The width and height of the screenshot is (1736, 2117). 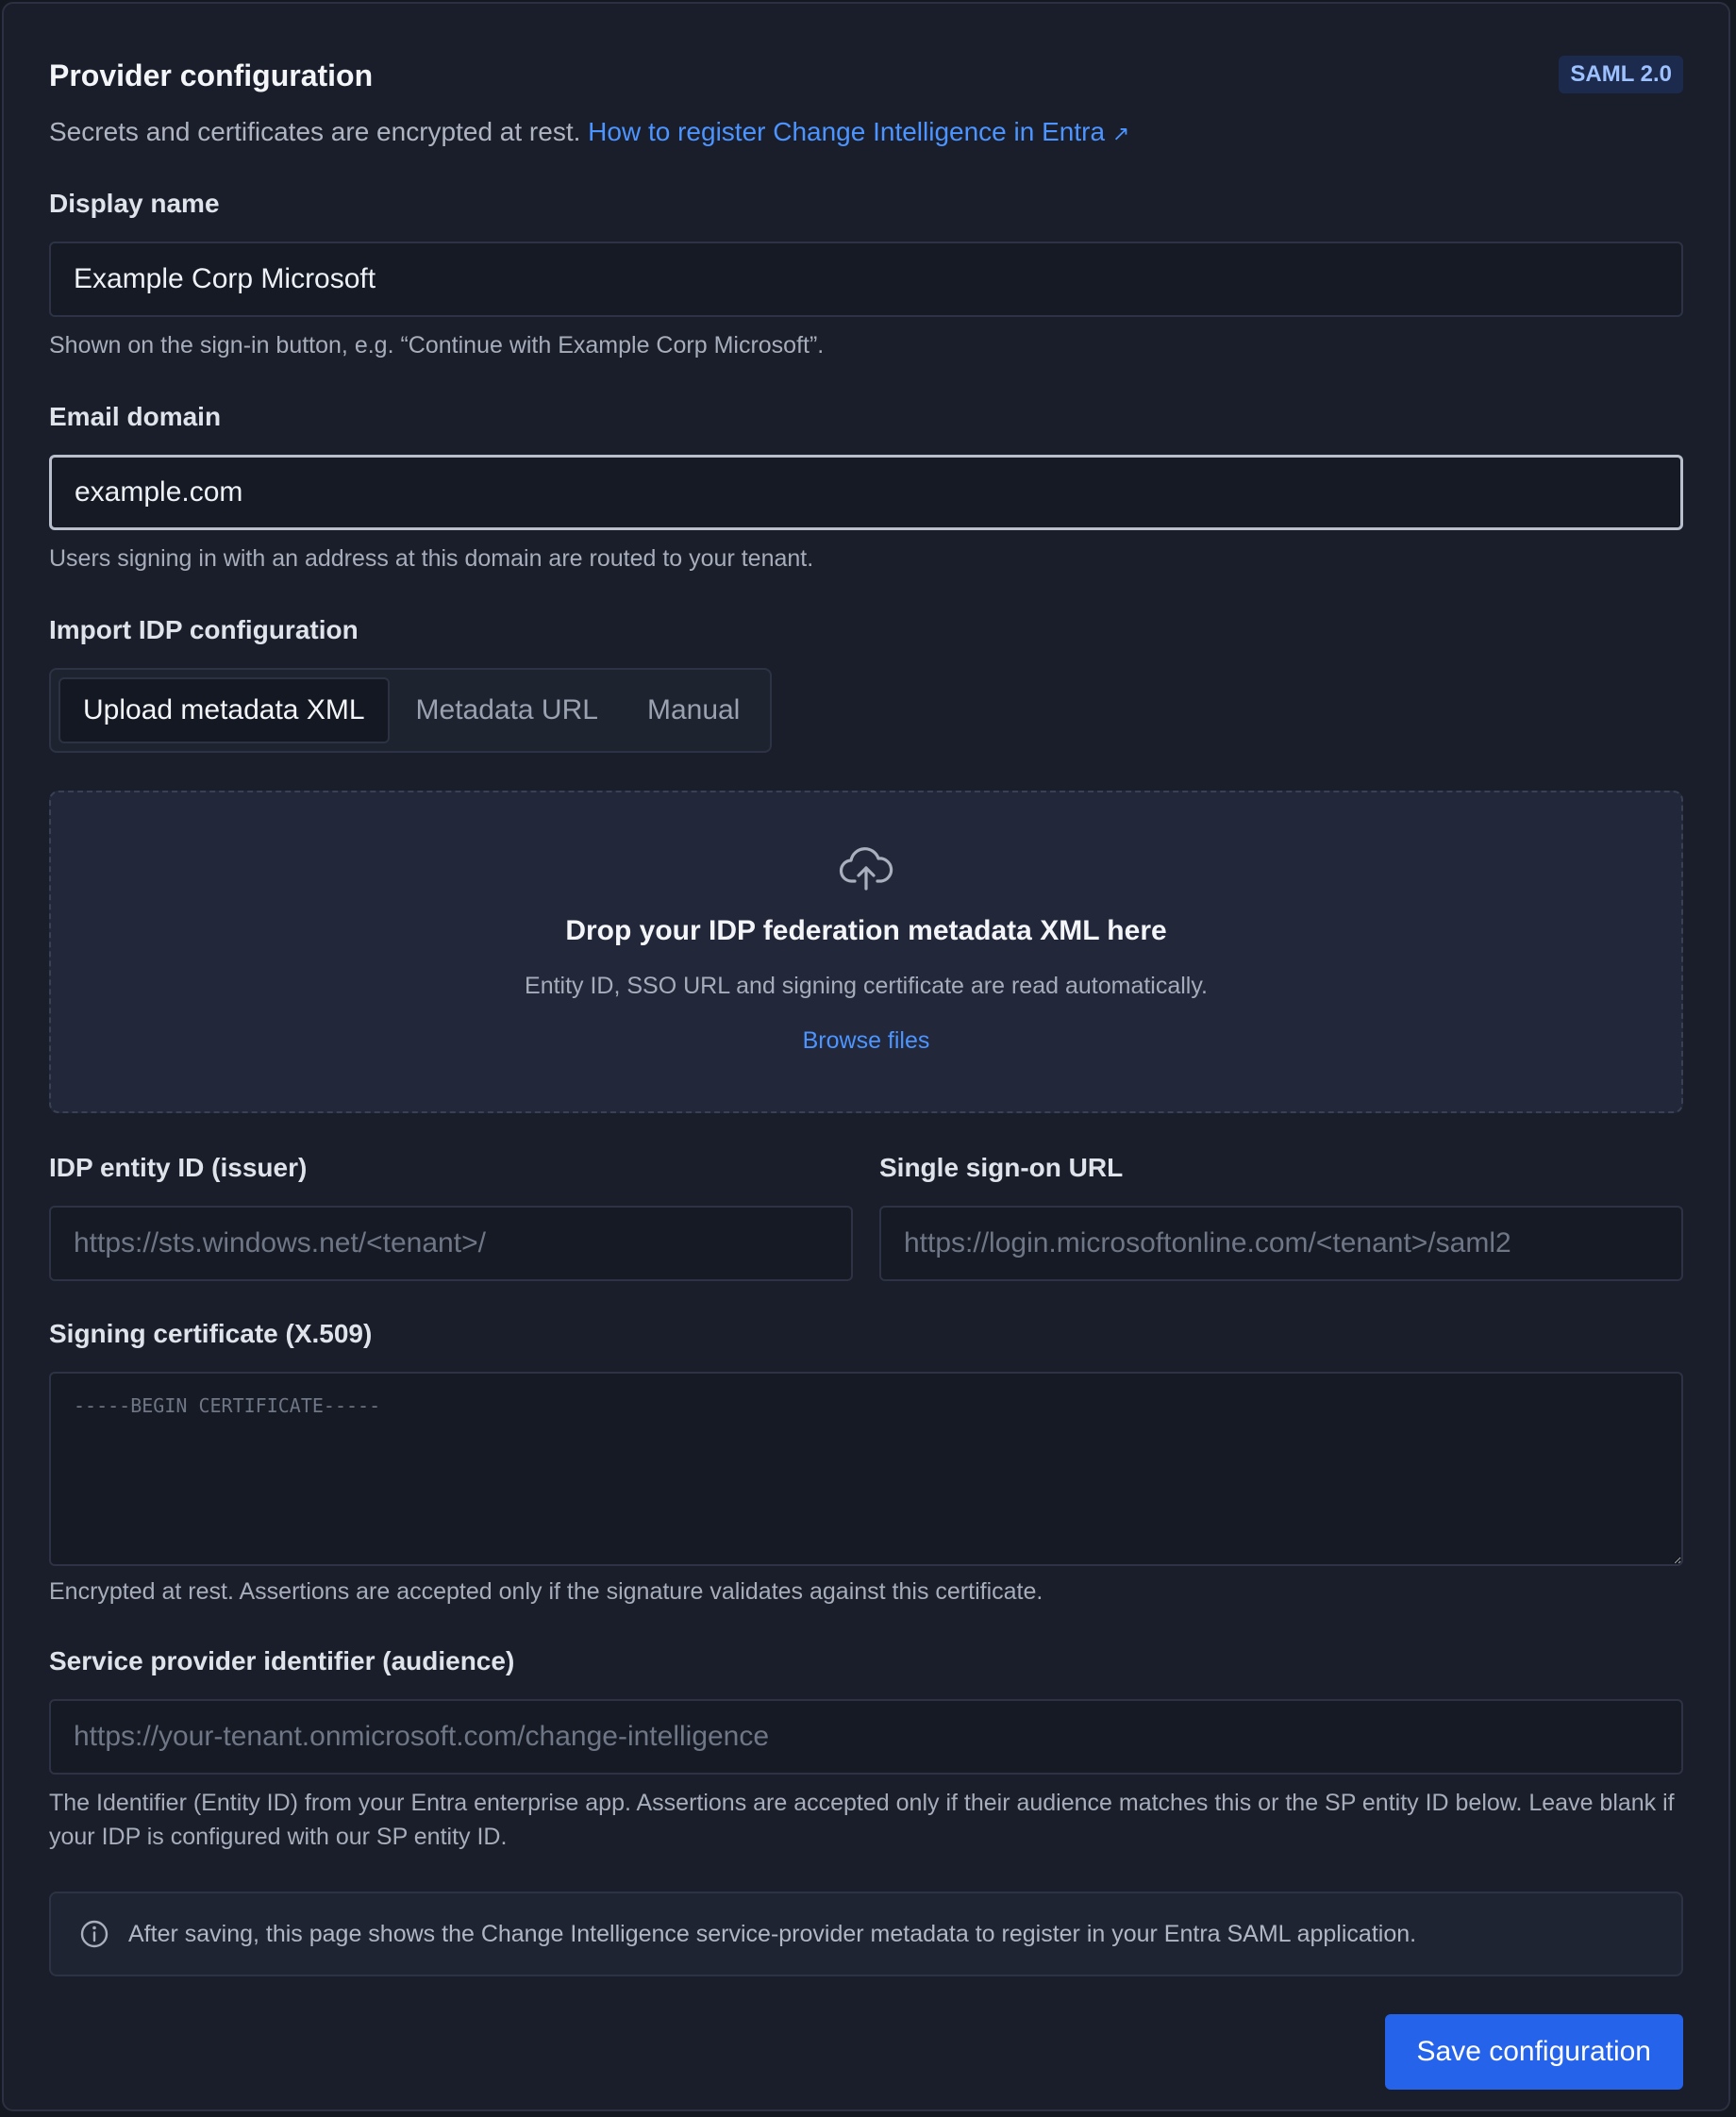 I want to click on protocol-badge: SAML 2.0, so click(x=1621, y=74).